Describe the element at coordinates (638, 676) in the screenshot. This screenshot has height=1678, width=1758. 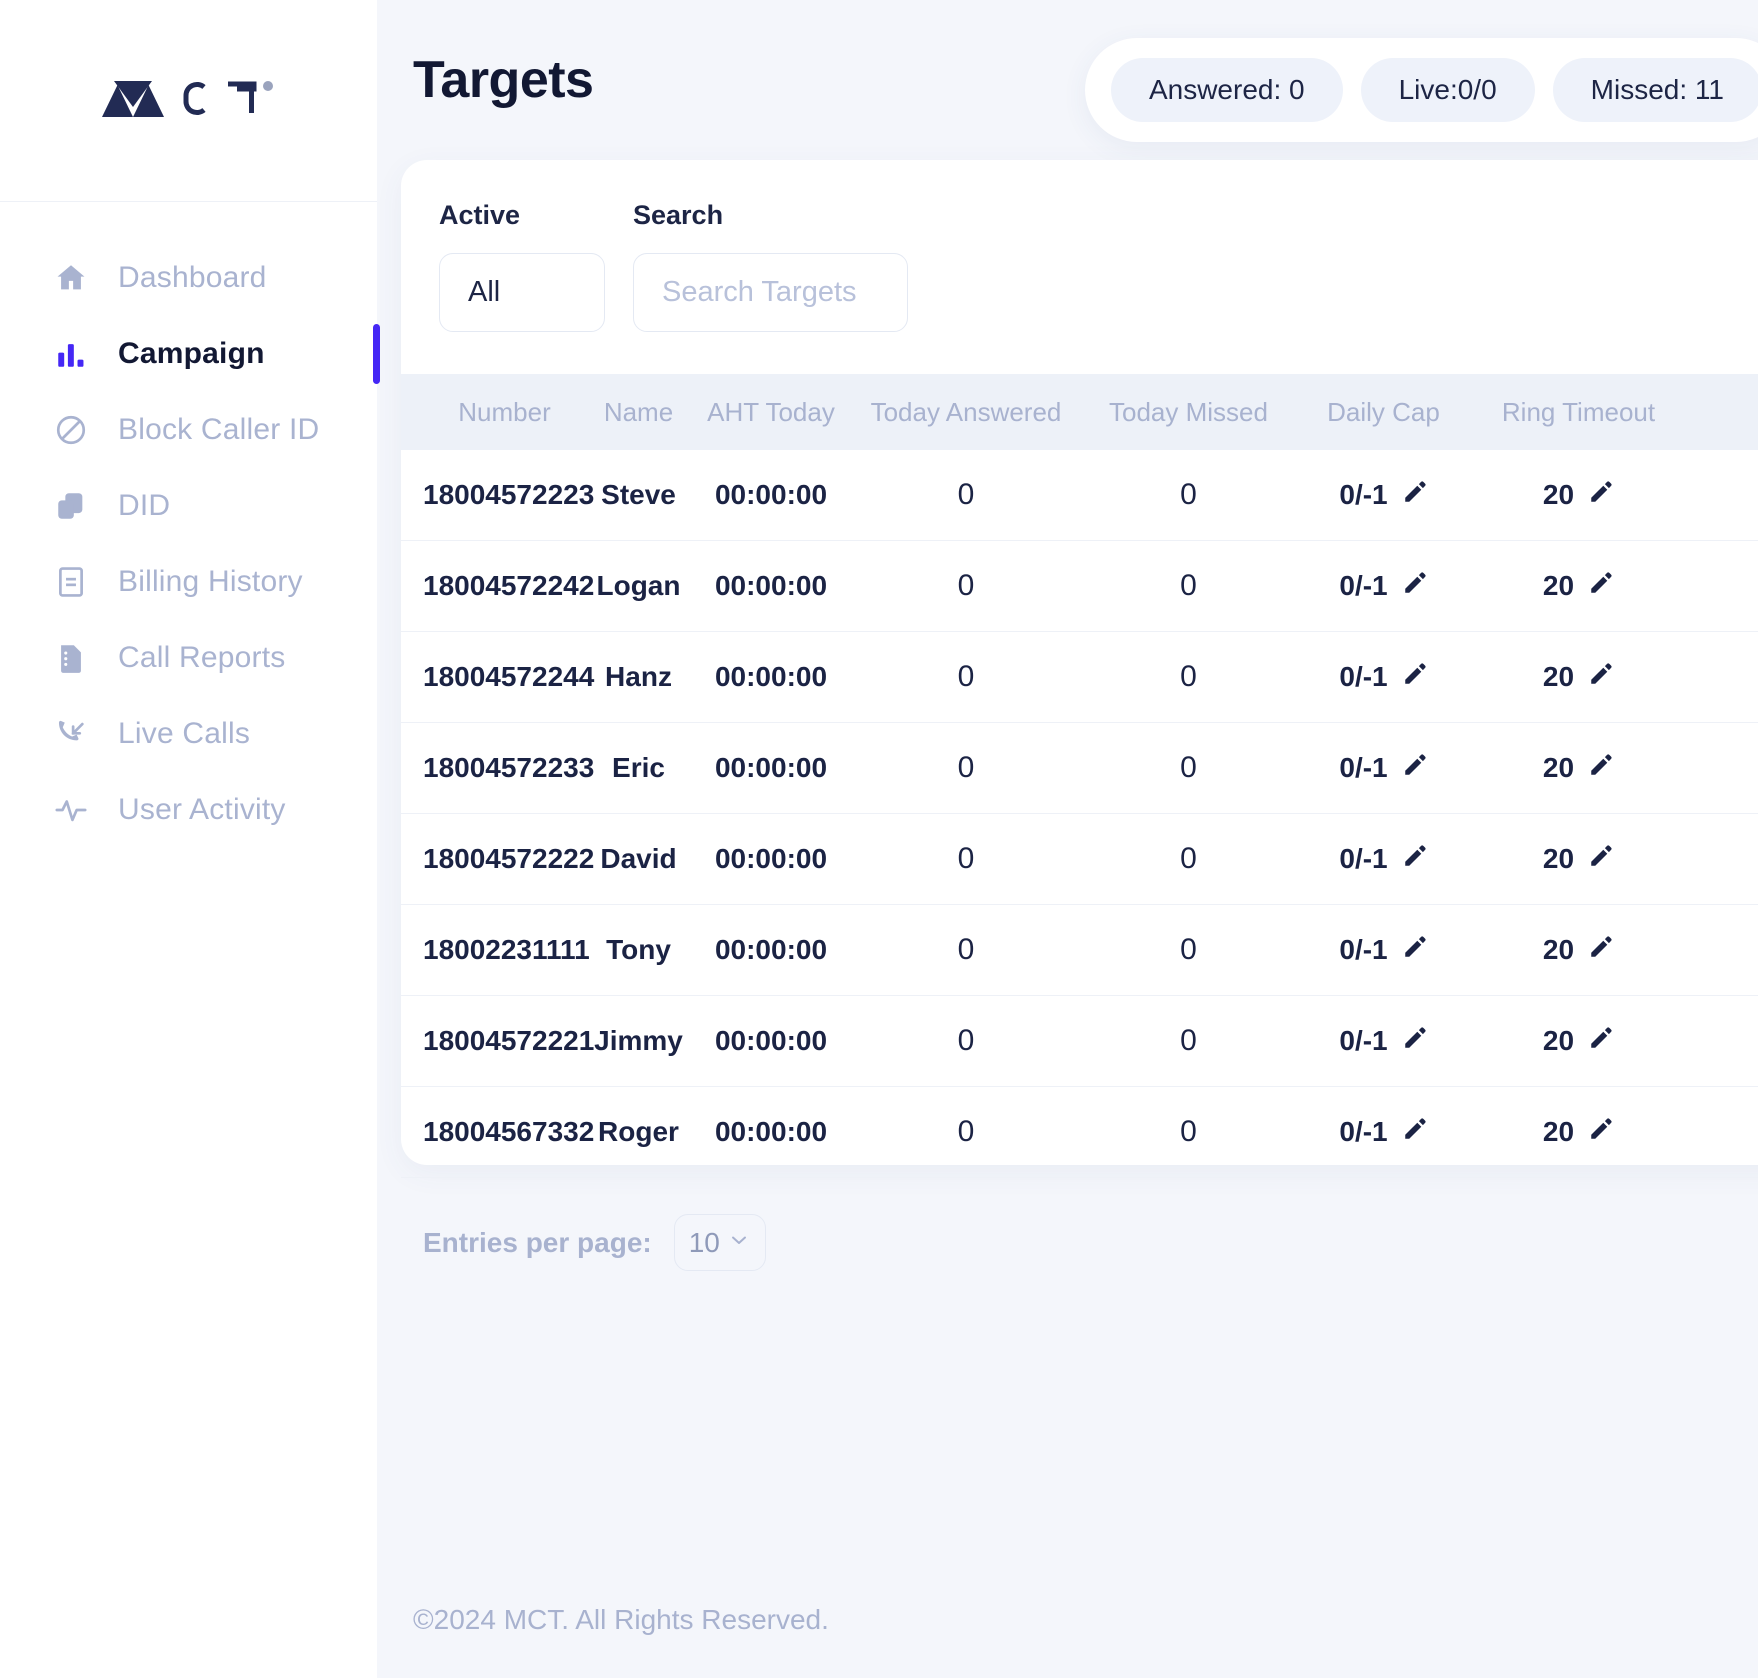
I see `cell-name: Hanz` at that location.